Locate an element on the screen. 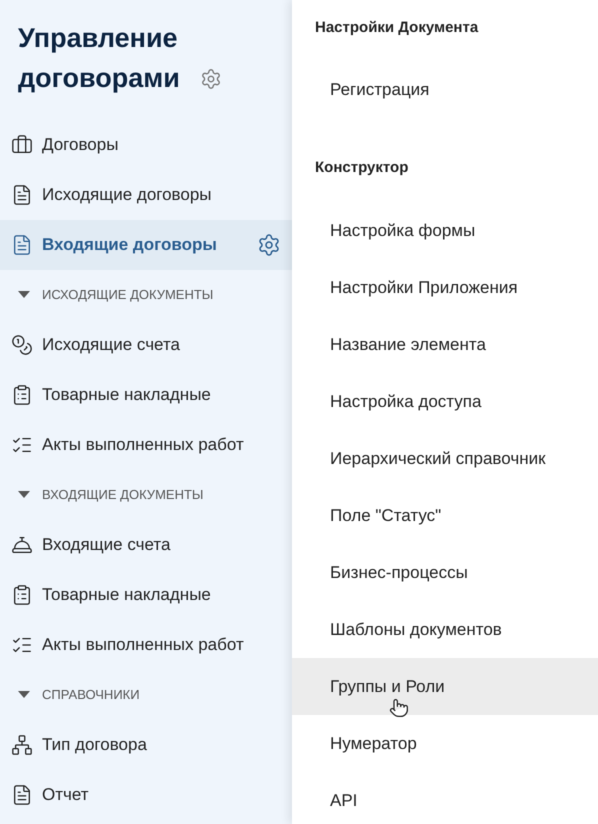 Image resolution: width=598 pixels, height=824 pixels. sidebar-item: Отчет is located at coordinates (146, 795).